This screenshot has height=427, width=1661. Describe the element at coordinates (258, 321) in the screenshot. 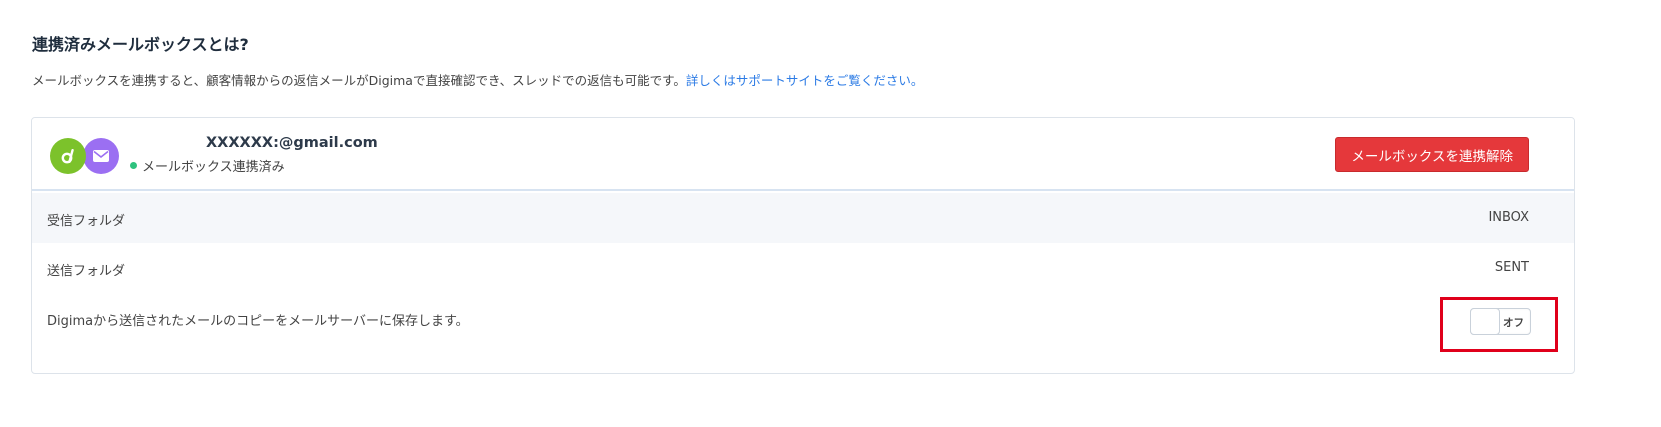

I see `save-copy-label: Digimaから送信されたメールのコピーをメールサーバーに保存します。` at that location.